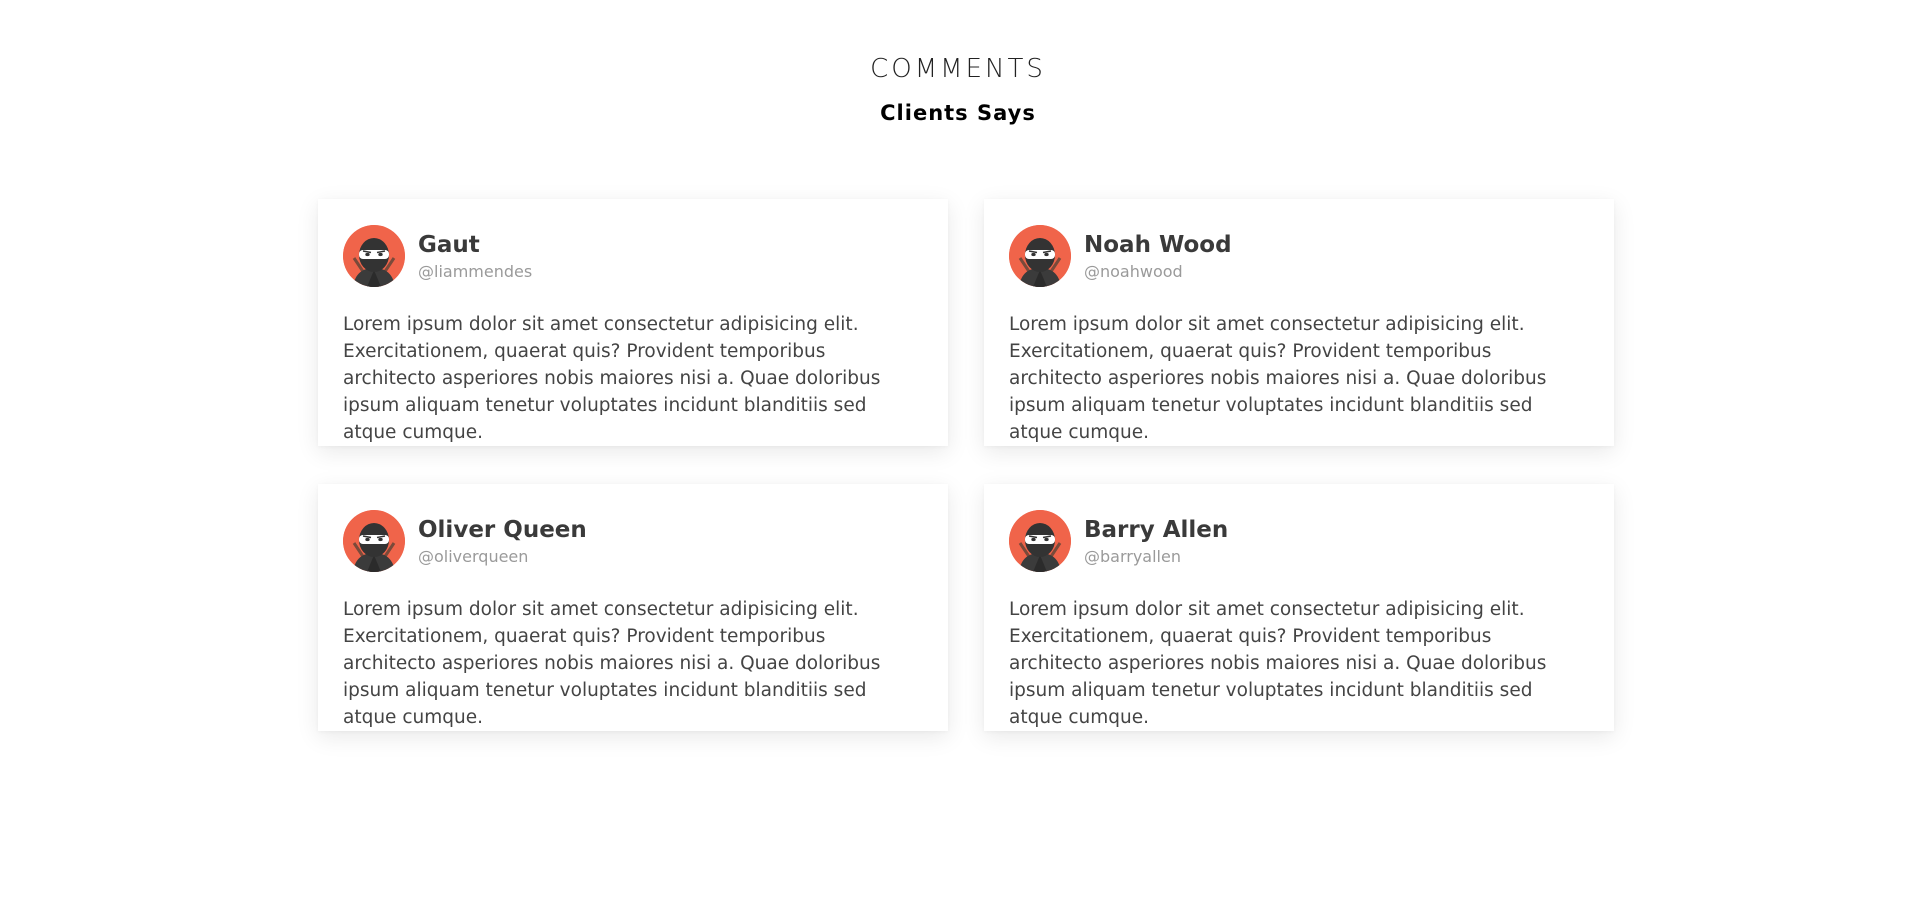 The width and height of the screenshot is (1916, 910). Describe the element at coordinates (475, 271) in the screenshot. I see `user-handle: @liammendes` at that location.